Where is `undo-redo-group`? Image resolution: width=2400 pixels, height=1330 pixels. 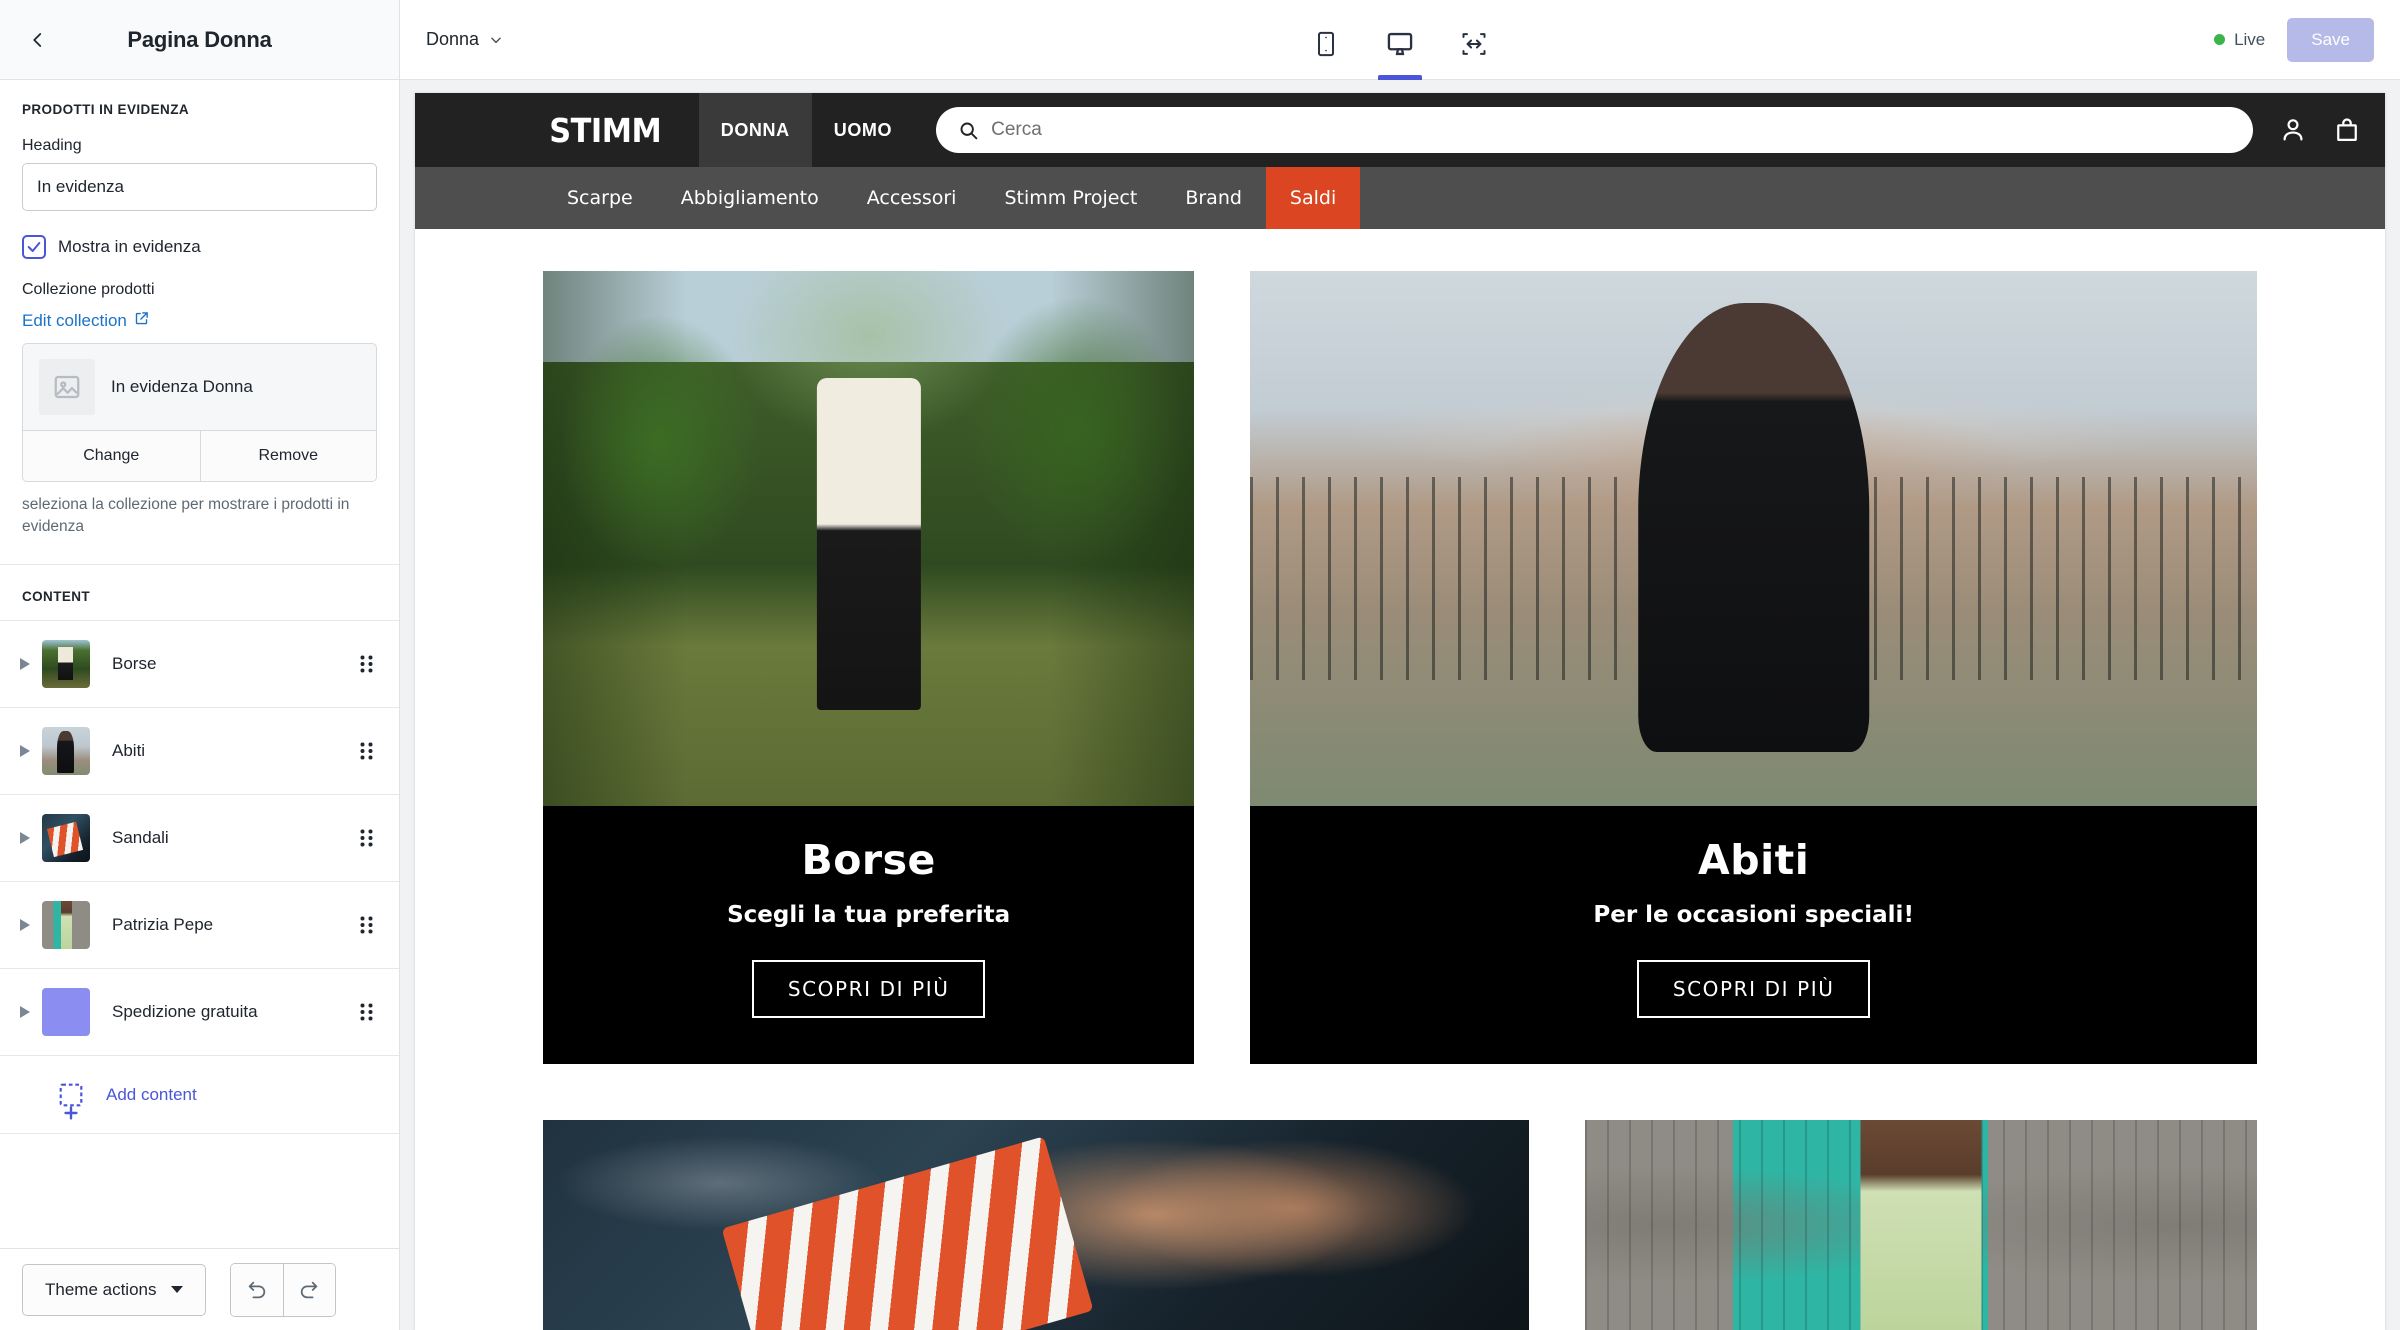 undo-redo-group is located at coordinates (282, 1289).